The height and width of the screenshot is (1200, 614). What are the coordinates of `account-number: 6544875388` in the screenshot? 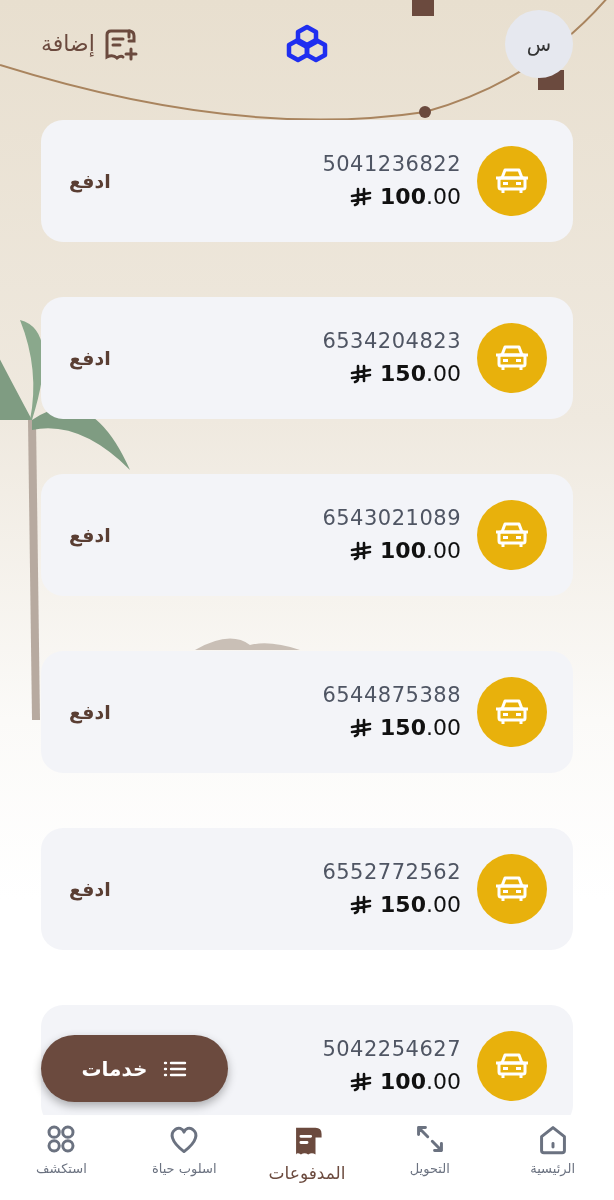 It's located at (391, 695).